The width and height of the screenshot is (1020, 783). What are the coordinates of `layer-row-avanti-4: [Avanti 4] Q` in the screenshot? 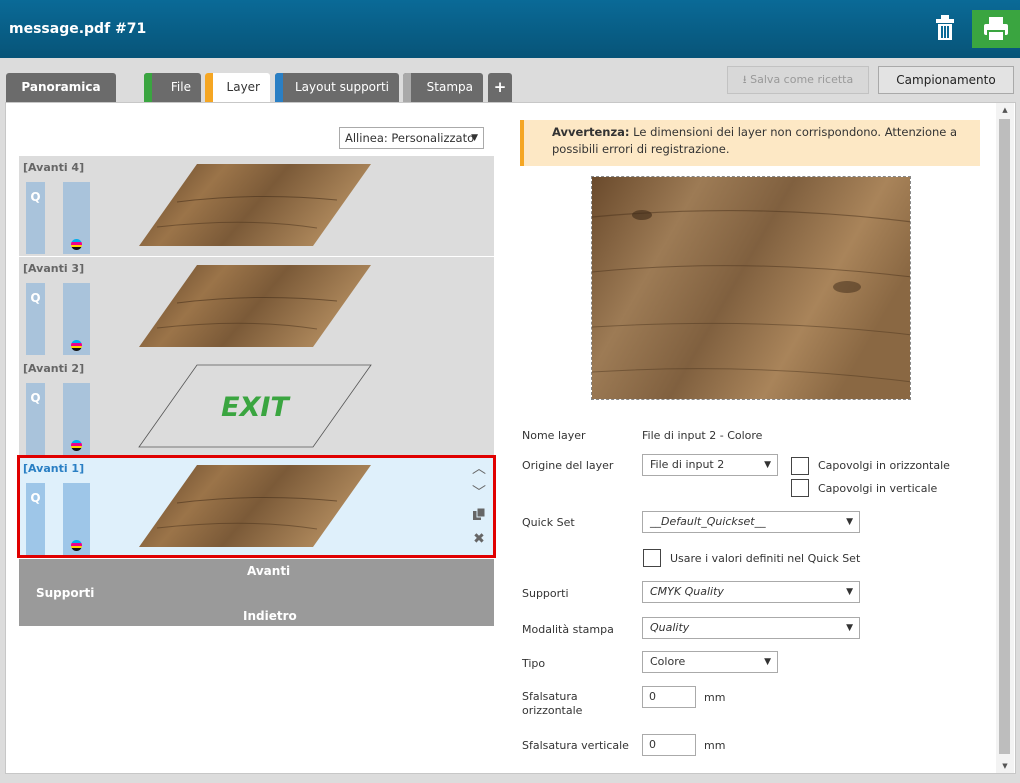 It's located at (256, 206).